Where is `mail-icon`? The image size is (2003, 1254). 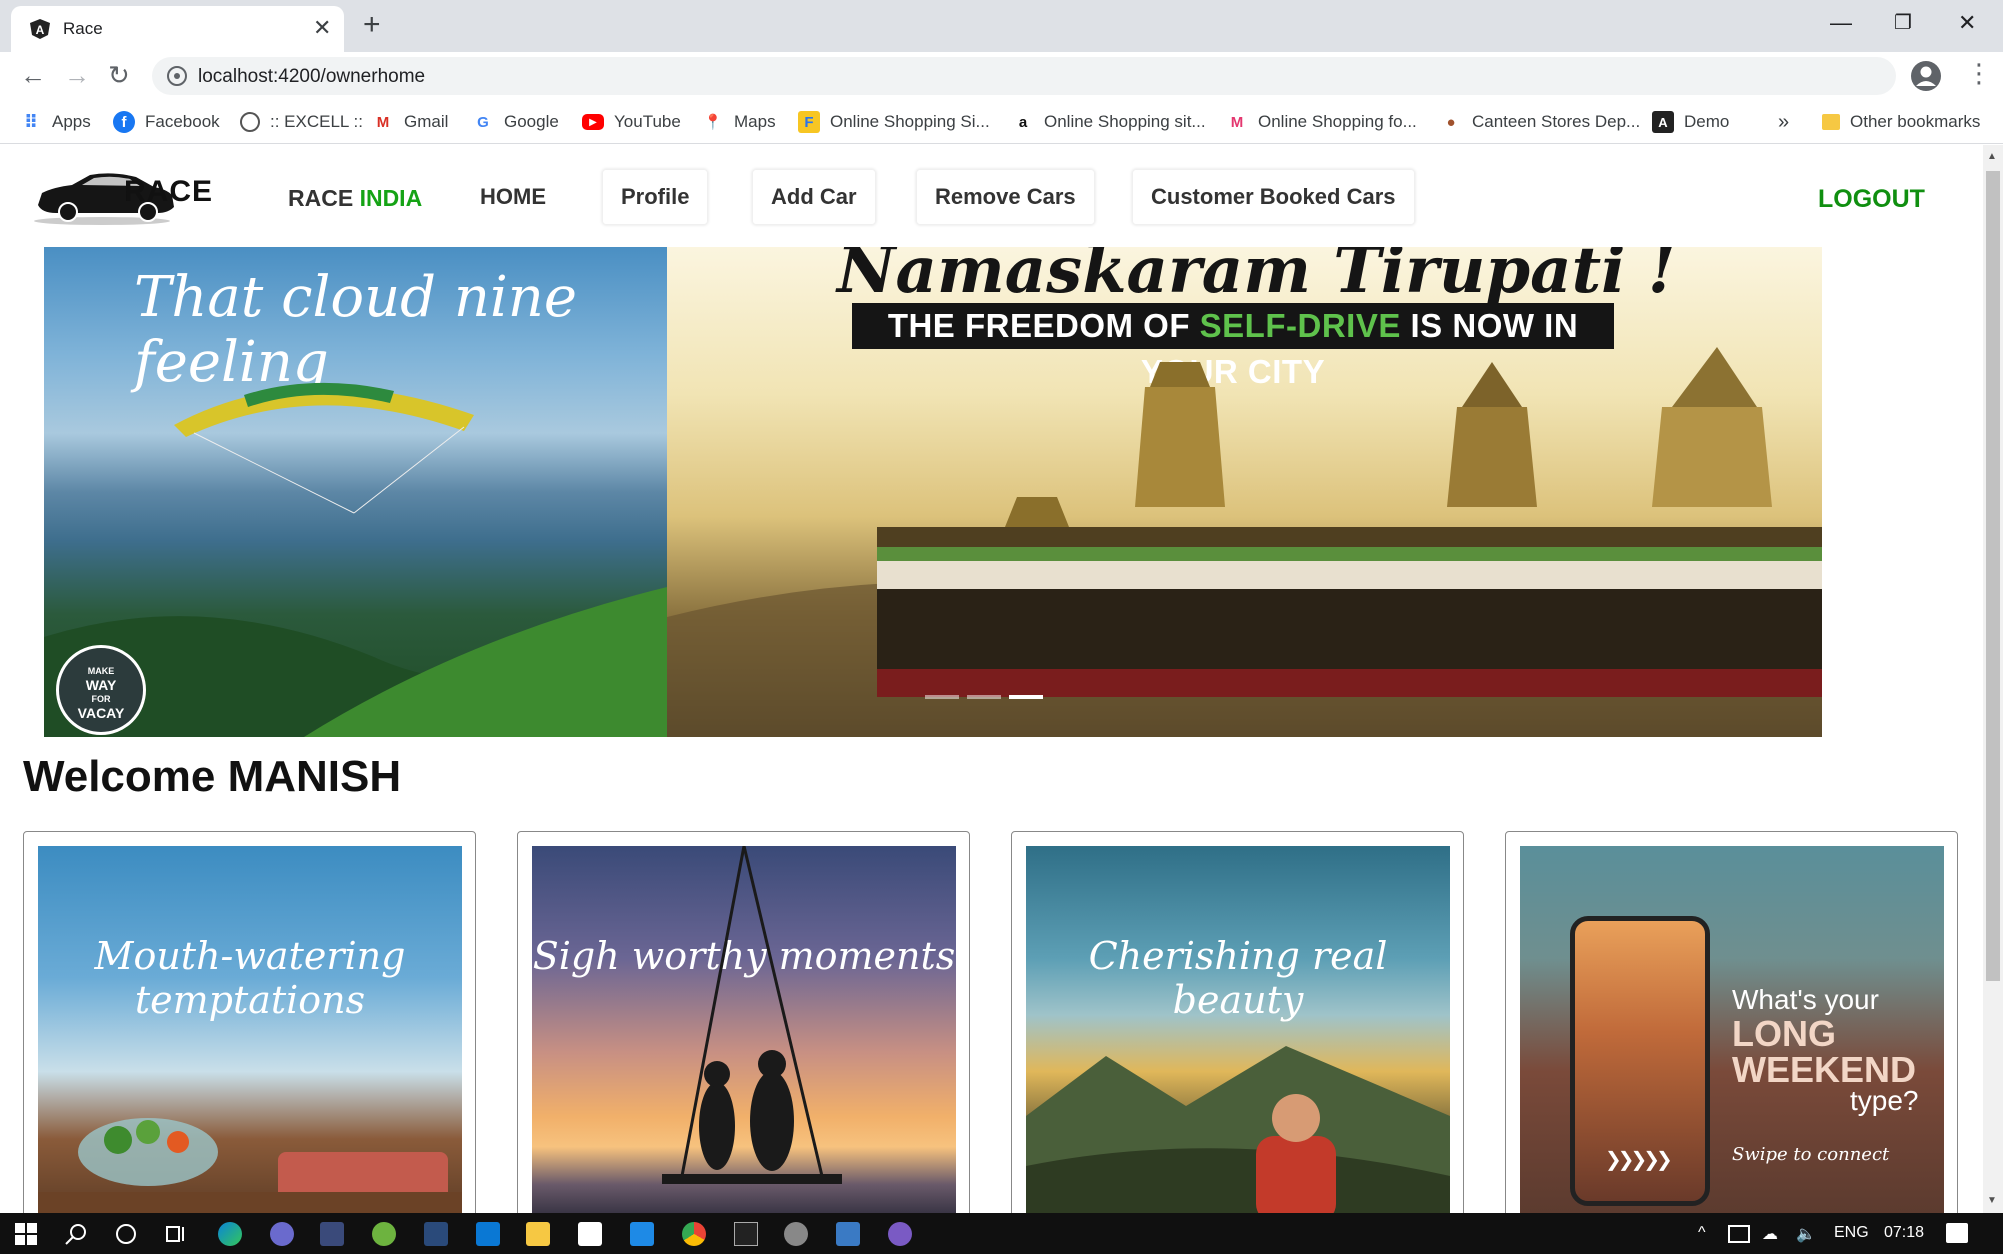
mail-icon is located at coordinates (488, 1234).